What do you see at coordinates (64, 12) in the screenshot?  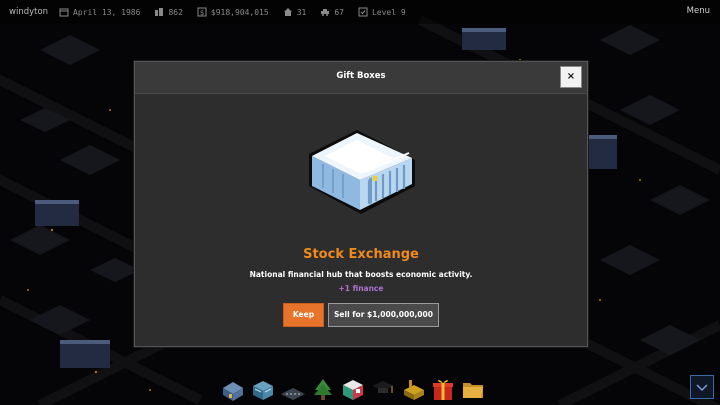 I see `calendar-icon` at bounding box center [64, 12].